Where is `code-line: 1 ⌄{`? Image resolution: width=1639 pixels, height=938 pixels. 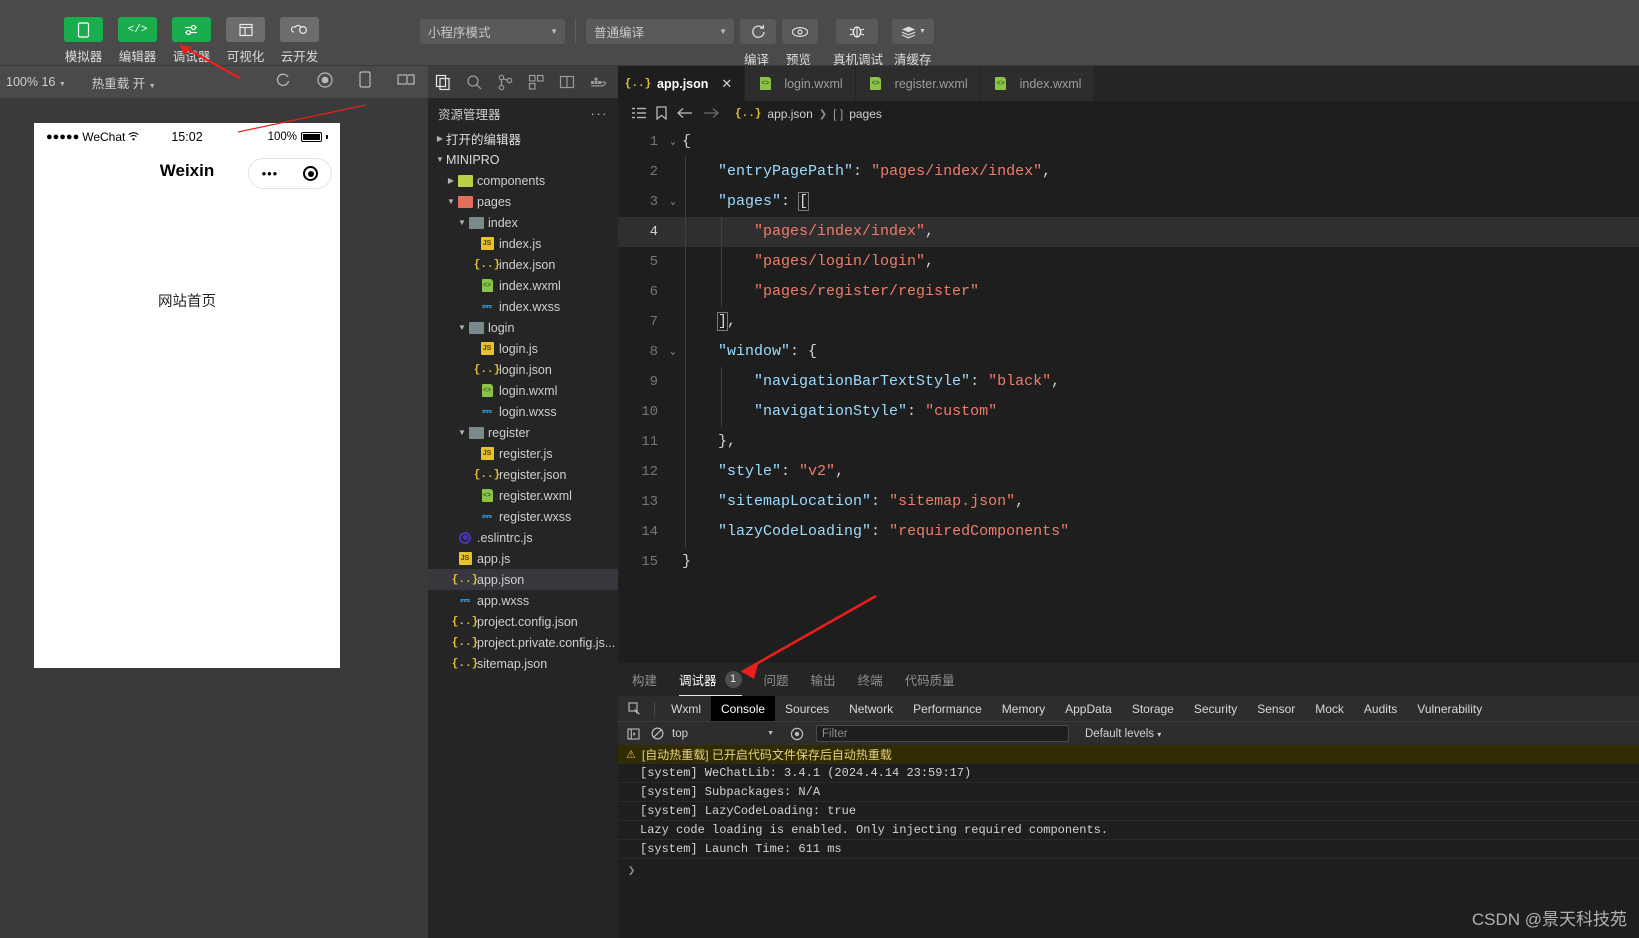
code-line: 1 ⌄{ is located at coordinates (1128, 142).